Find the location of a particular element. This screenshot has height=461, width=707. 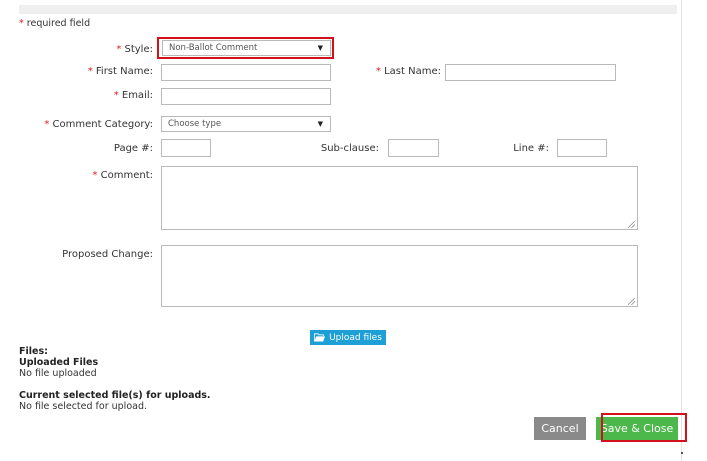

files-title: Files: is located at coordinates (33, 351).